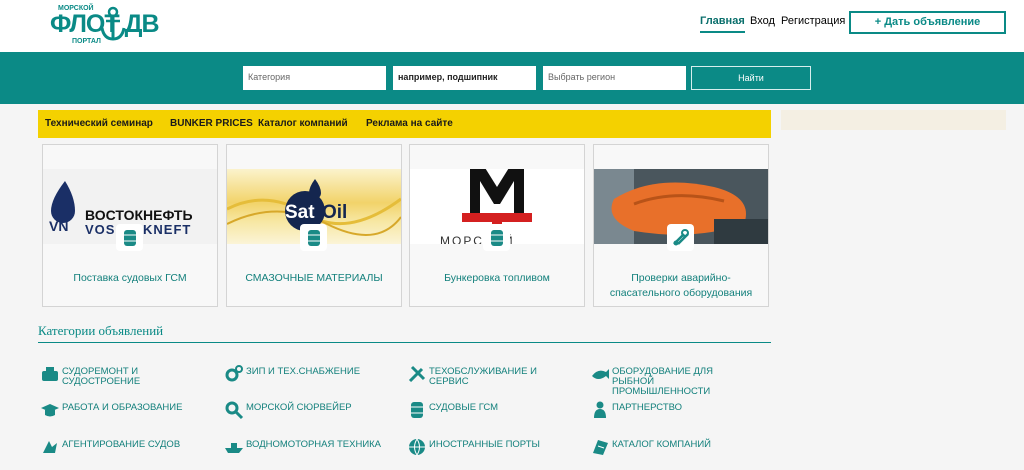 This screenshot has height=470, width=1024. Describe the element at coordinates (99, 123) in the screenshot. I see `promo-link-seminar: Технический семинар` at that location.